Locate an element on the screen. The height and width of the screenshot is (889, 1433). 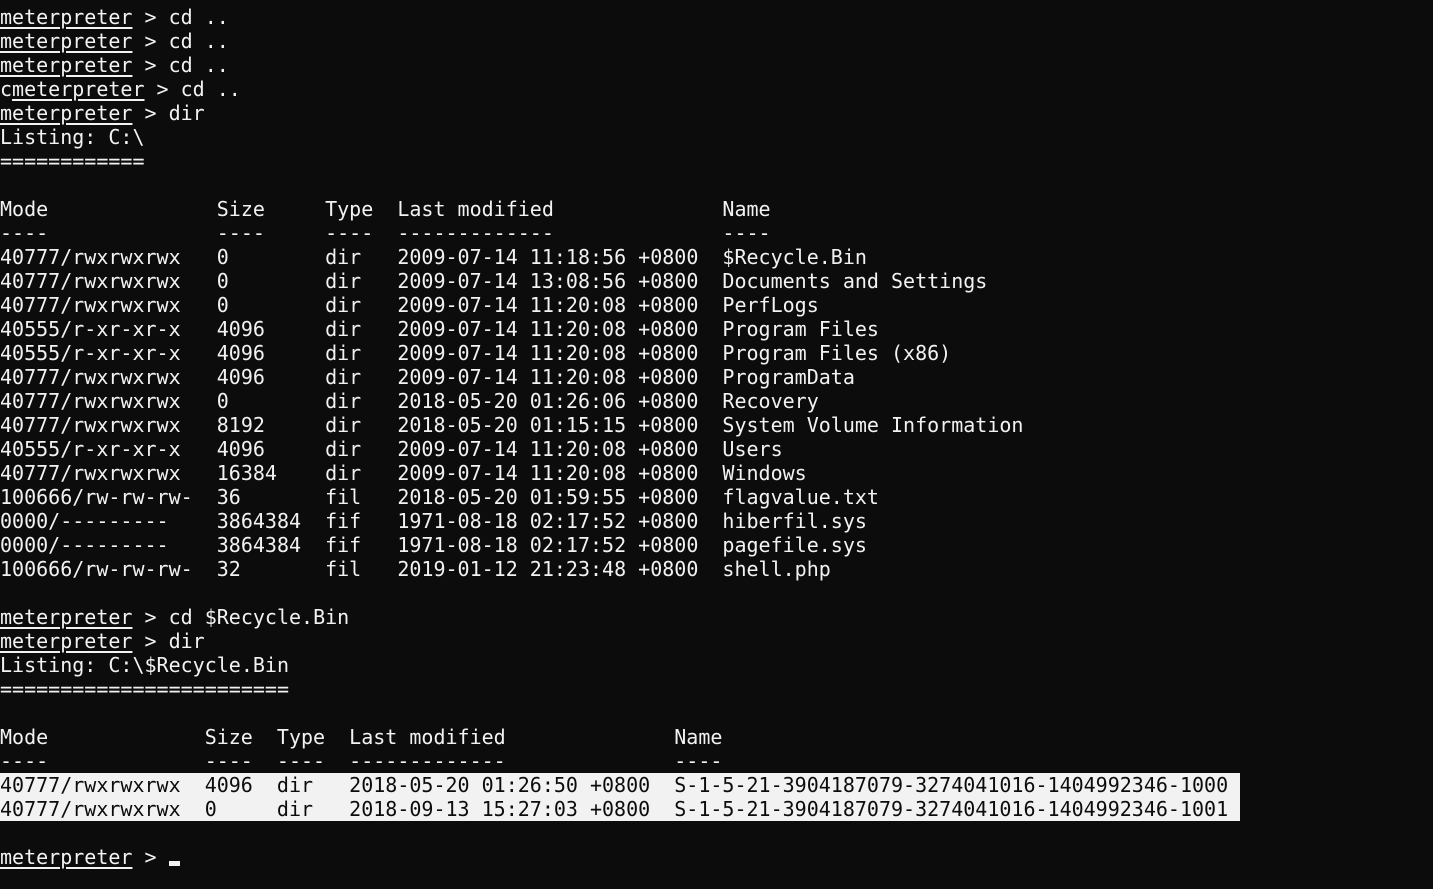
modified-cell: 2018-09-13 15:27:03 +0800 is located at coordinates (500, 809).